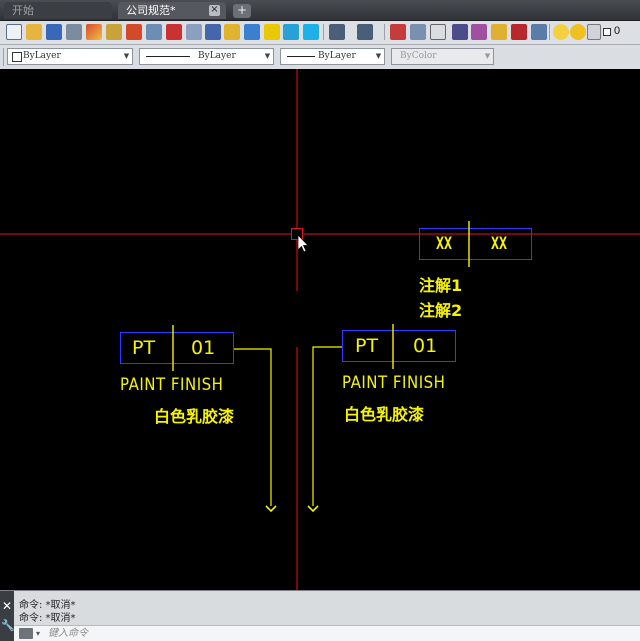 Image resolution: width=640 pixels, height=641 pixels. What do you see at coordinates (499, 32) in the screenshot?
I see `measure-icon` at bounding box center [499, 32].